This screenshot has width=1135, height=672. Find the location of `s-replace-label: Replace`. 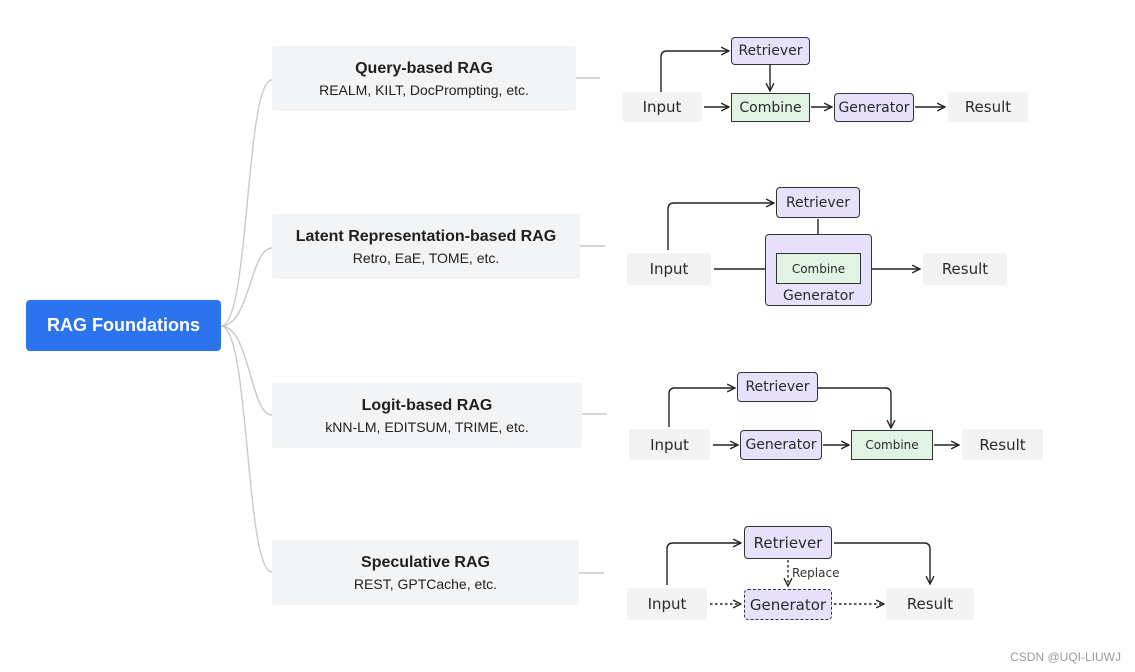

s-replace-label: Replace is located at coordinates (816, 573).